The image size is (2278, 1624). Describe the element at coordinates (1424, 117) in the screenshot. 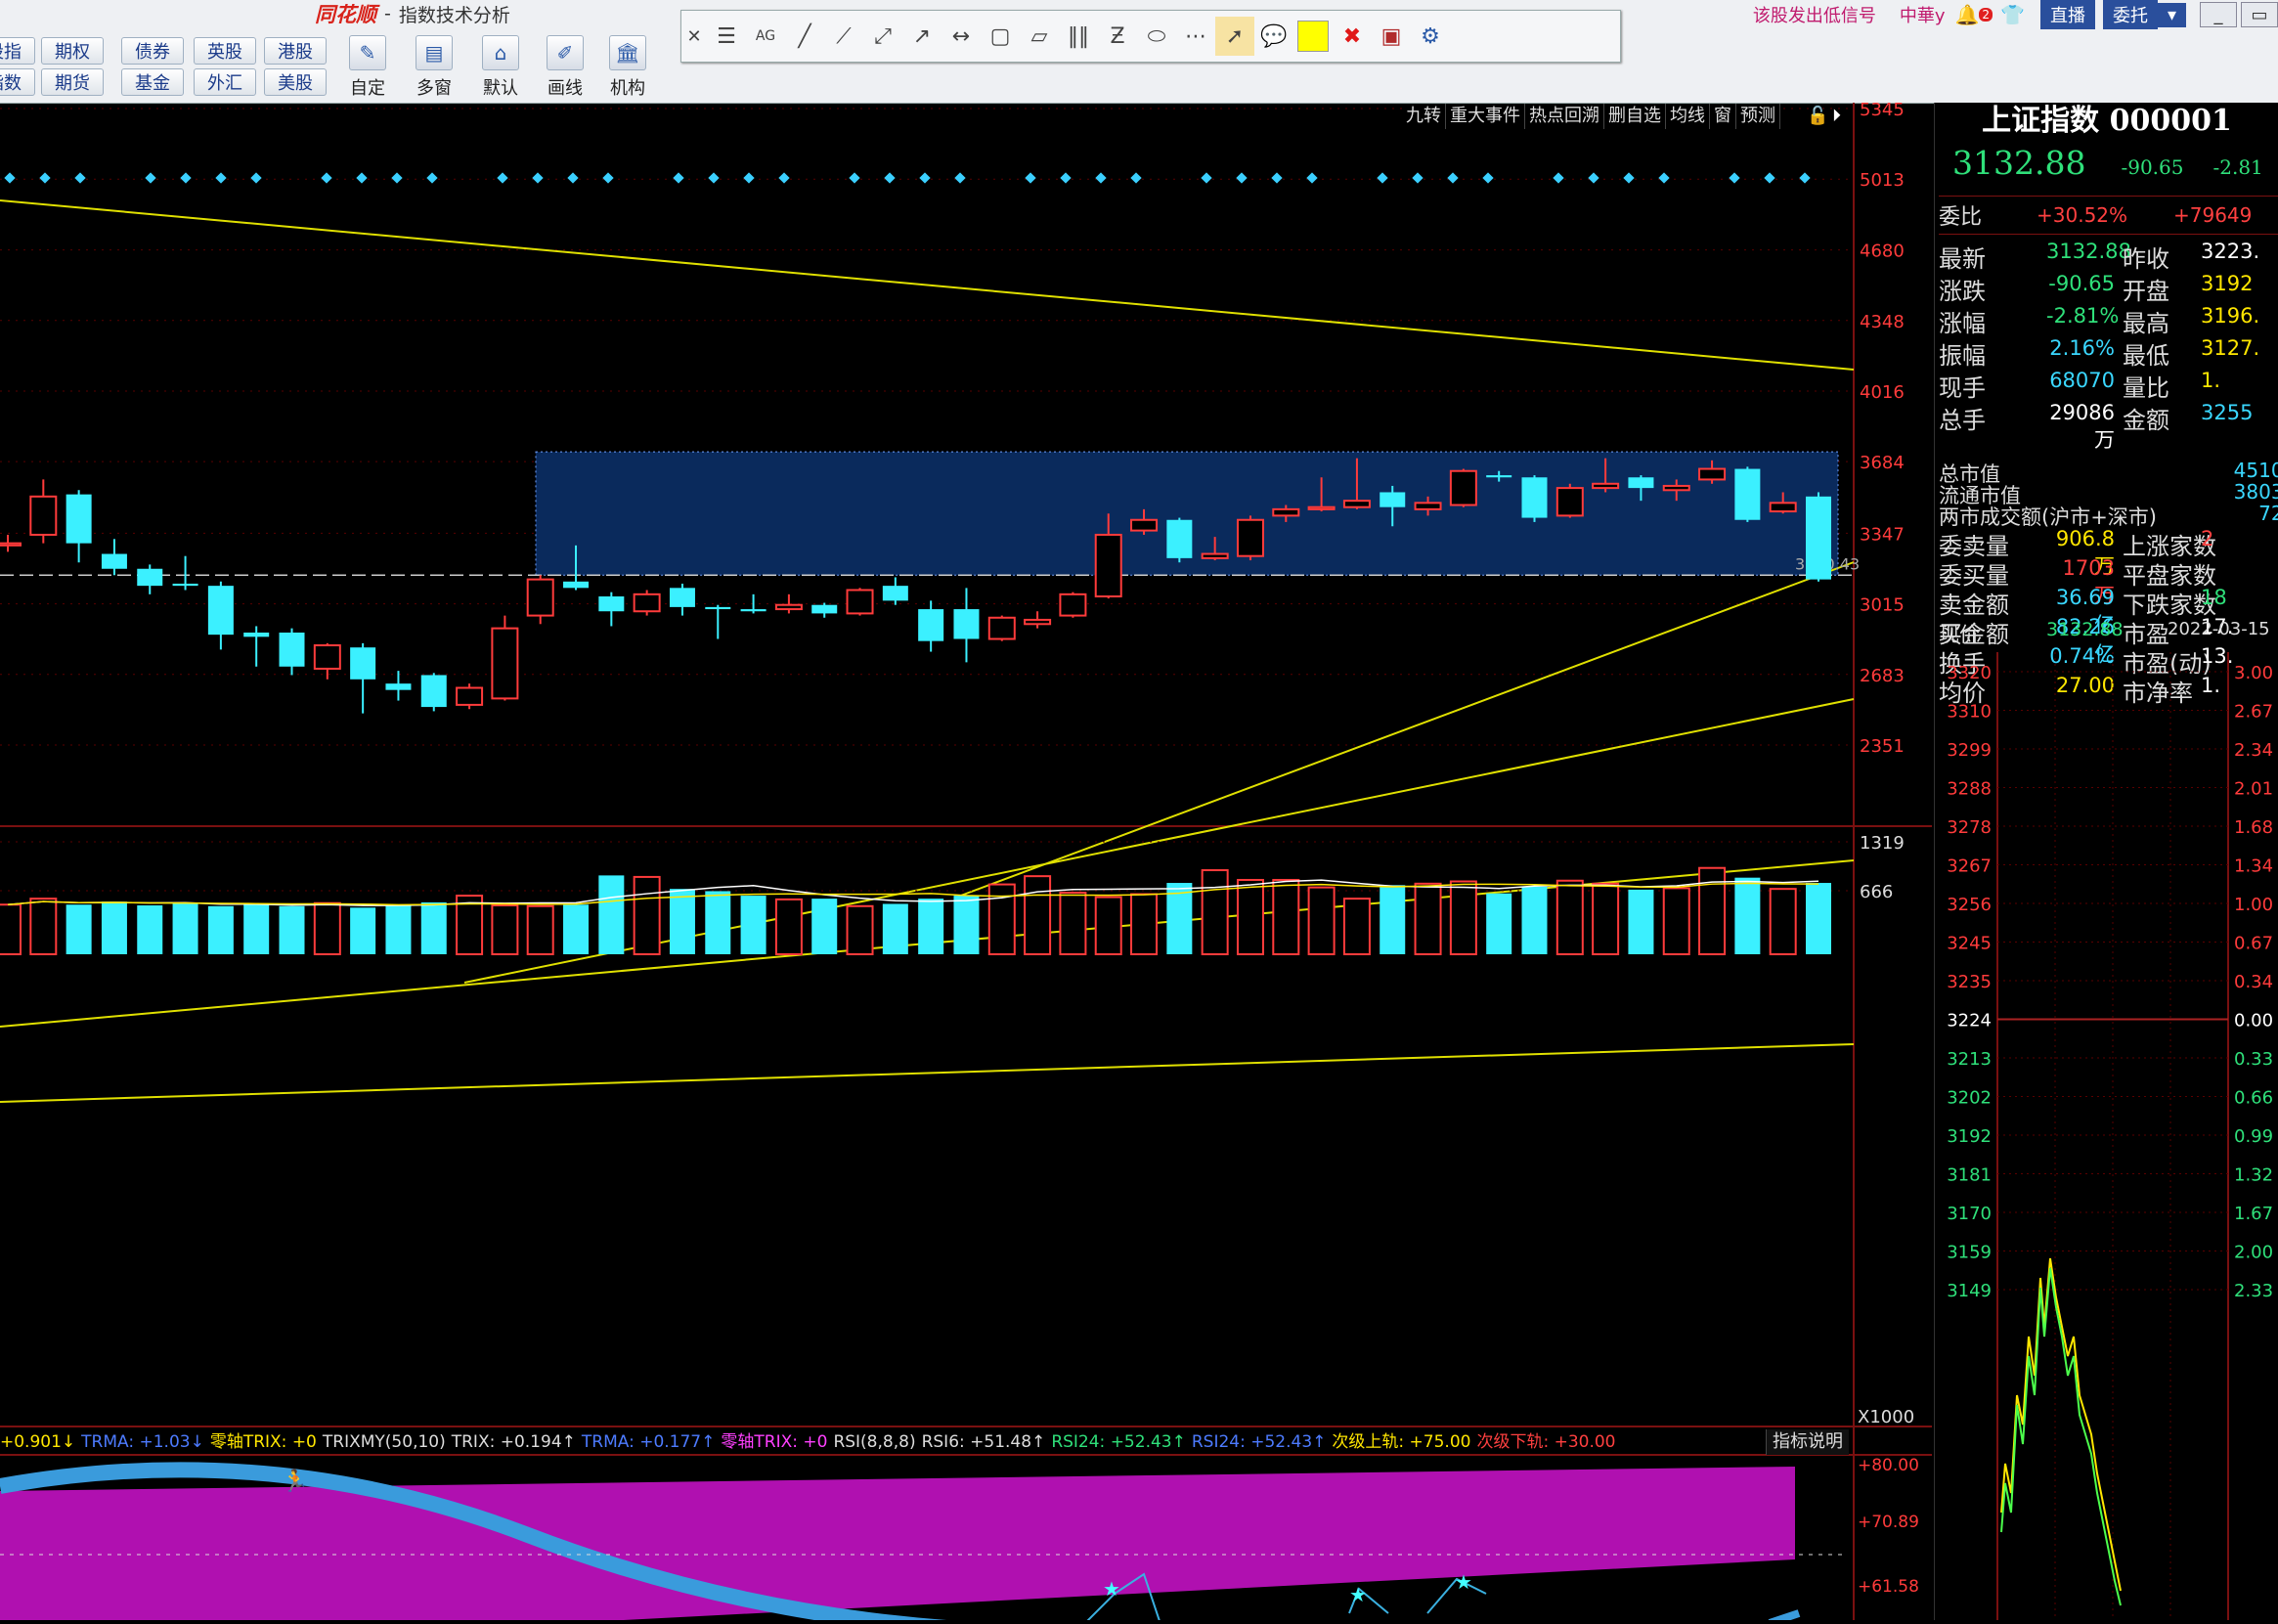

I see `chart-tab-0: 九转` at that location.